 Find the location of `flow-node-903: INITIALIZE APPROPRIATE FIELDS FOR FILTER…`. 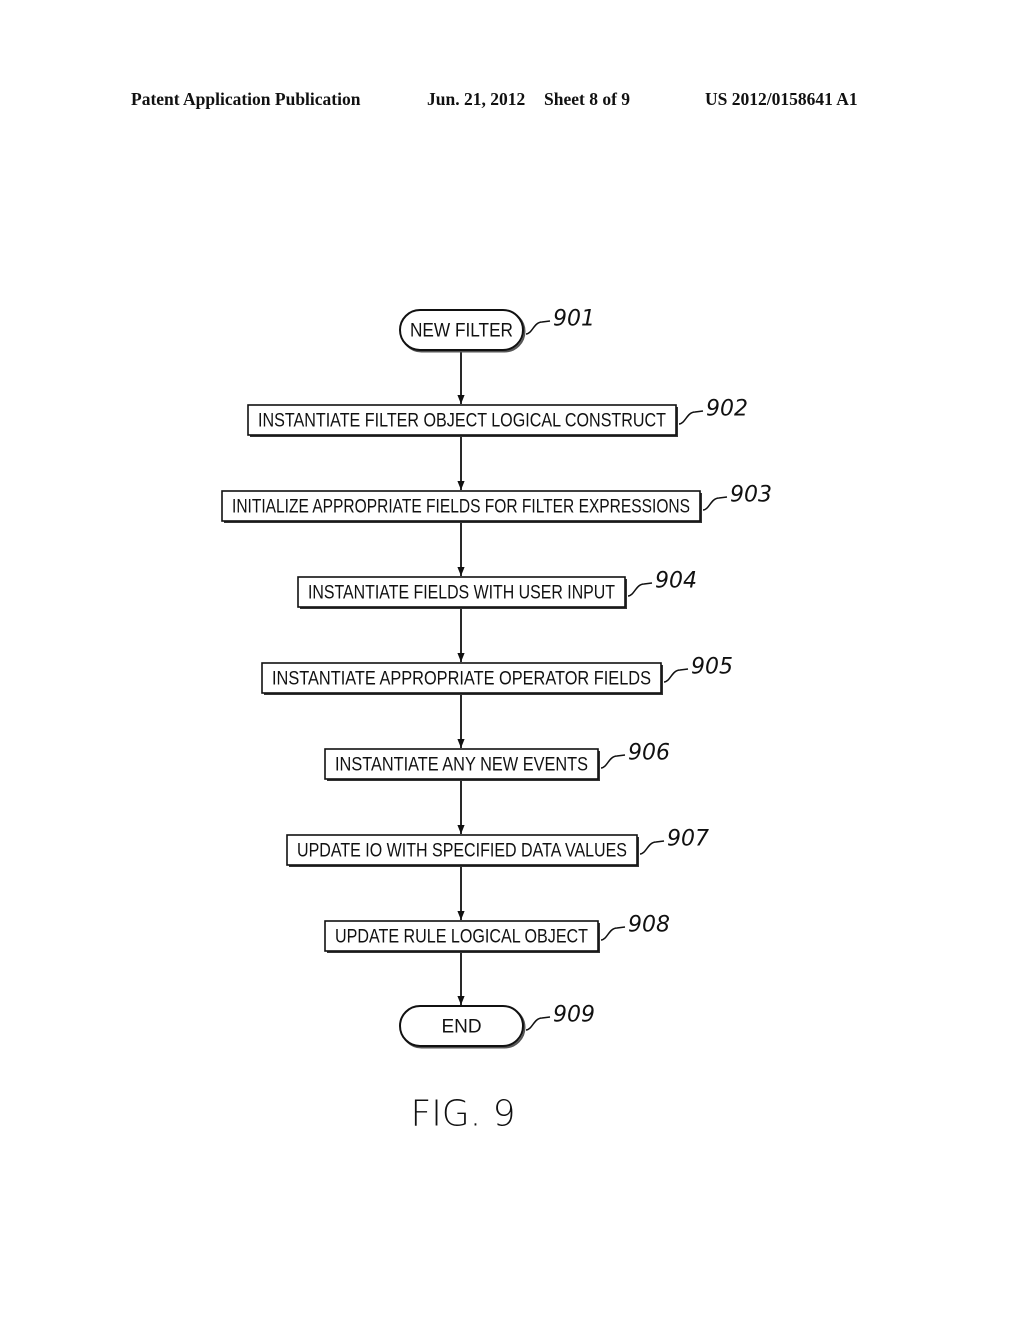

flow-node-903: INITIALIZE APPROPRIATE FIELDS FOR FILTER… is located at coordinates (496, 503).